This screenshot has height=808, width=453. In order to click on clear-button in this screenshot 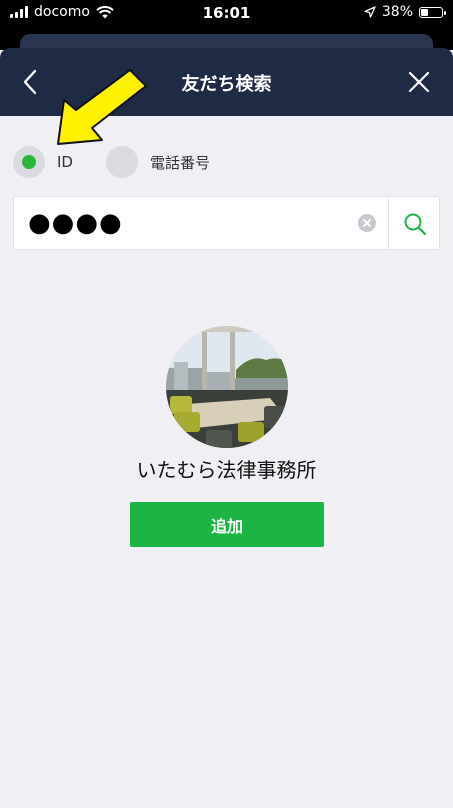, I will do `click(367, 223)`.